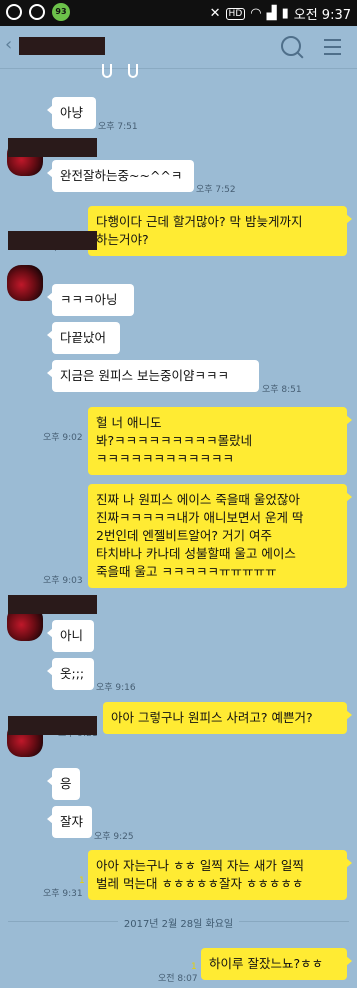 The height and width of the screenshot is (988, 357). I want to click on message-time: 오후 9:25, so click(114, 837).